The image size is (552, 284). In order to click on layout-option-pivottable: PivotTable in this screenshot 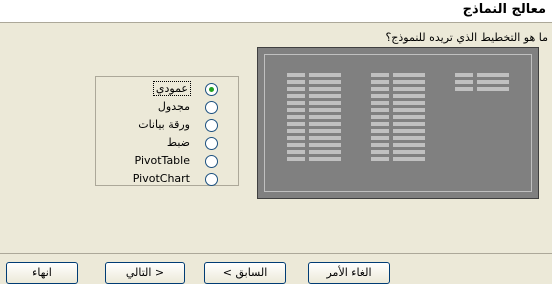, I will do `click(159, 161)`.